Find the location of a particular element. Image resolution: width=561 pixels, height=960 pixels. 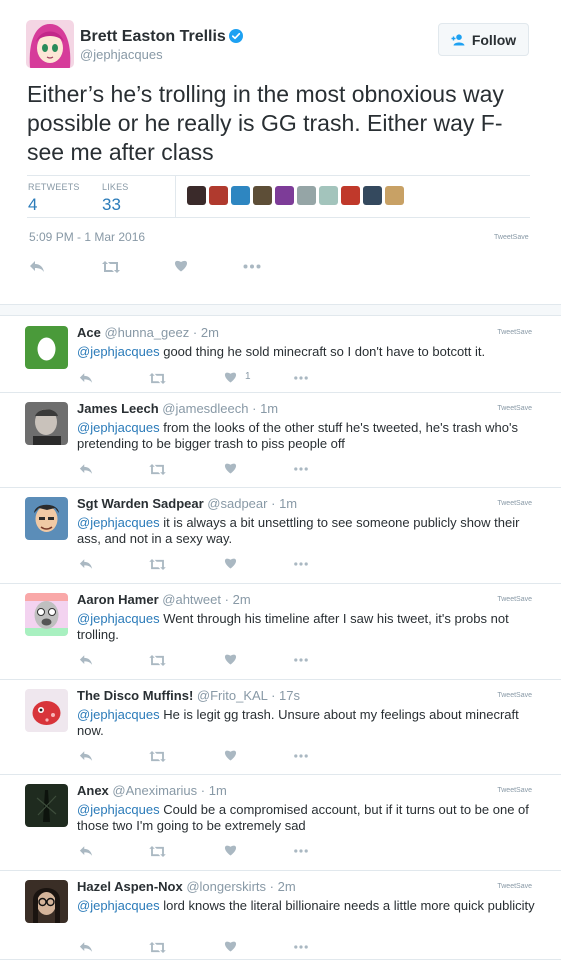

reply-author-name: The Disco Muffins! is located at coordinates (135, 695).